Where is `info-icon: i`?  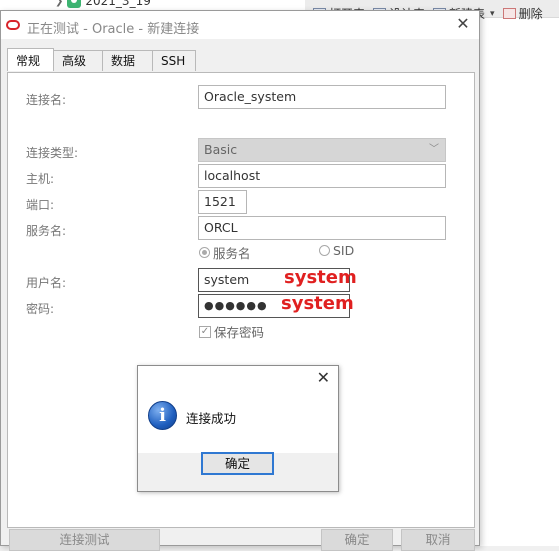
info-icon: i is located at coordinates (162, 415).